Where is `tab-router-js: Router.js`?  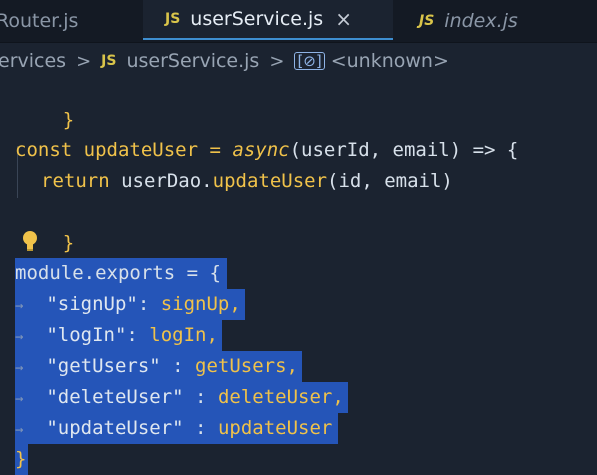 tab-router-js: Router.js is located at coordinates (68, 21).